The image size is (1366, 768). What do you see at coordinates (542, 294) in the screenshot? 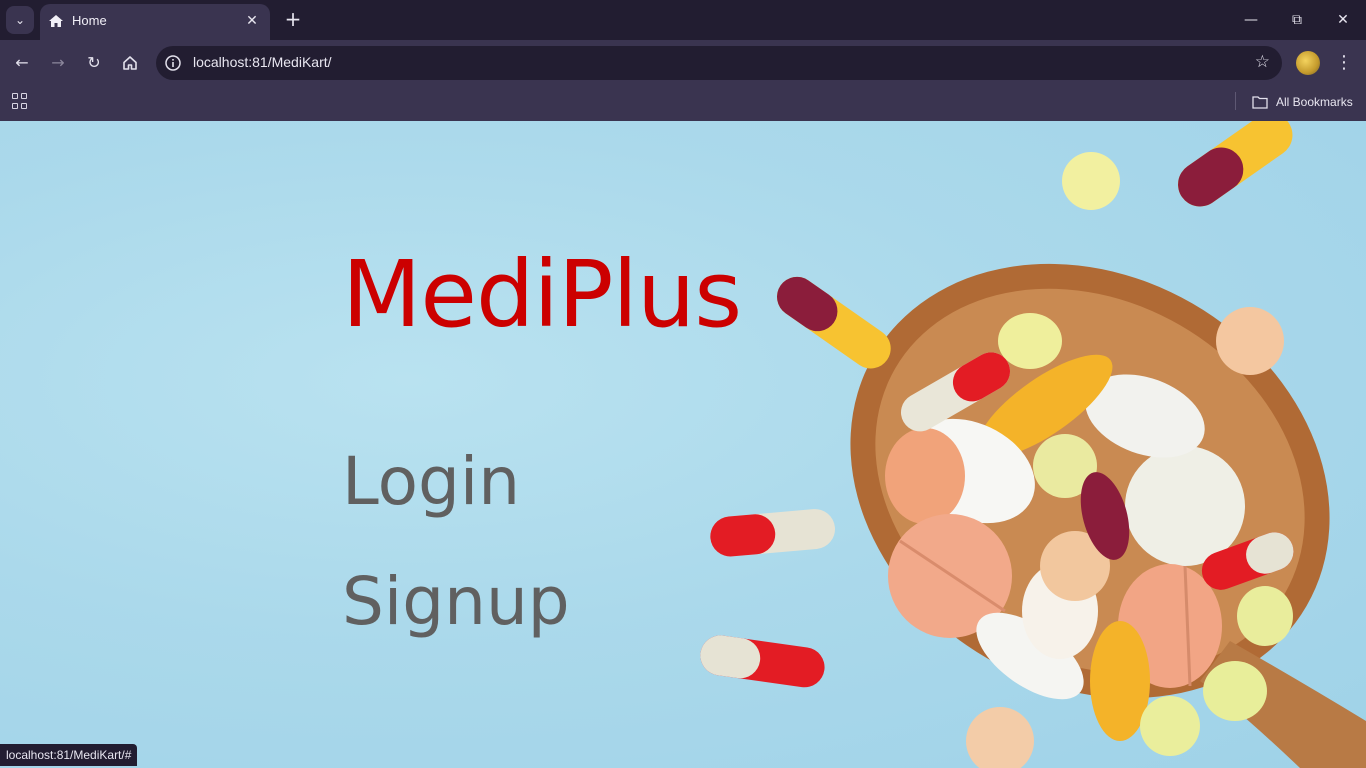
I see `brand-title: MediPlus` at bounding box center [542, 294].